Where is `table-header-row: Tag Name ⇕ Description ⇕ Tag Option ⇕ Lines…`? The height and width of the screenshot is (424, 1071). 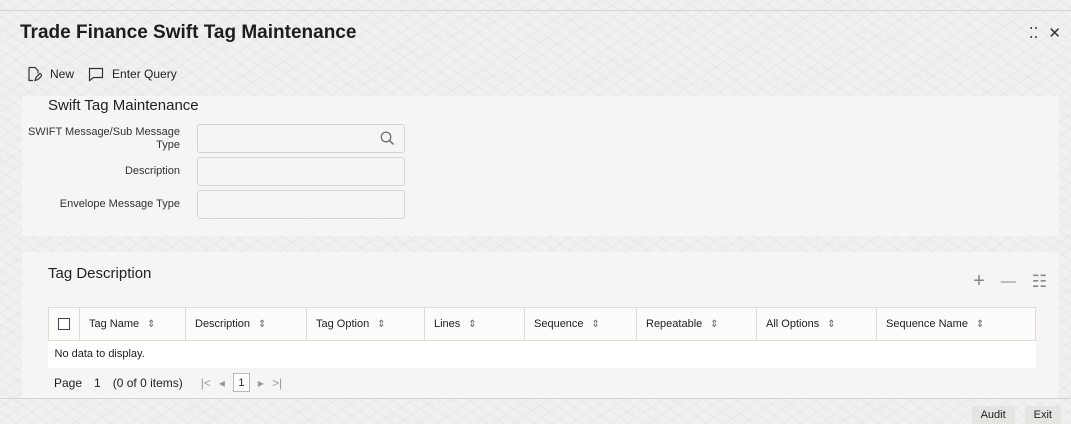 table-header-row: Tag Name ⇕ Description ⇕ Tag Option ⇕ Lines… is located at coordinates (542, 324).